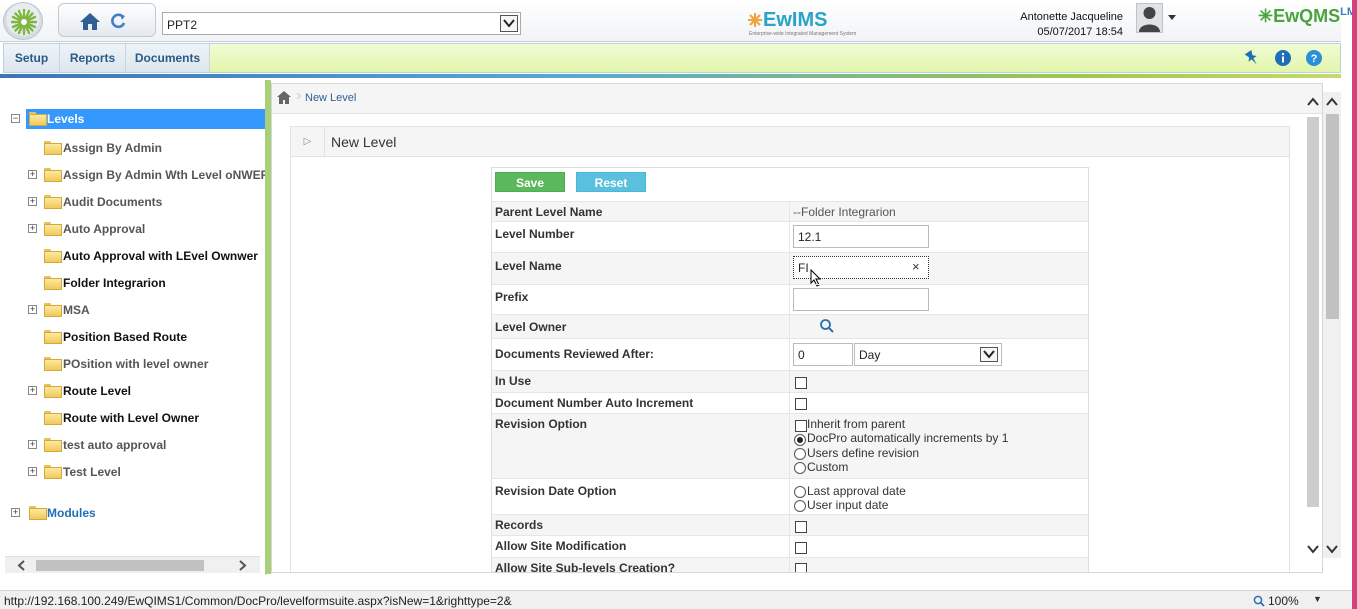  What do you see at coordinates (1314, 58) in the screenshot?
I see `help-icon: ?` at bounding box center [1314, 58].